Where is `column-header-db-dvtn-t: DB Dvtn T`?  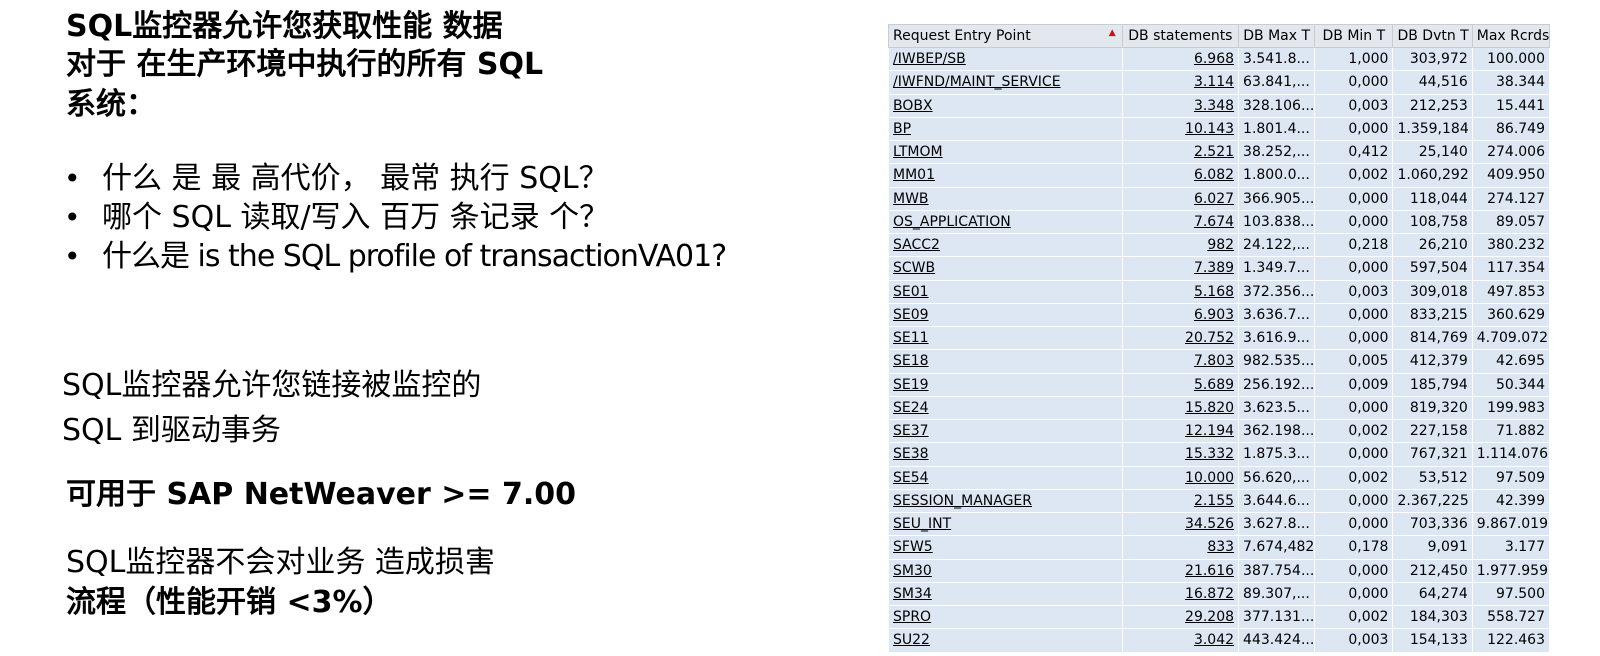 column-header-db-dvtn-t: DB Dvtn T is located at coordinates (1432, 36).